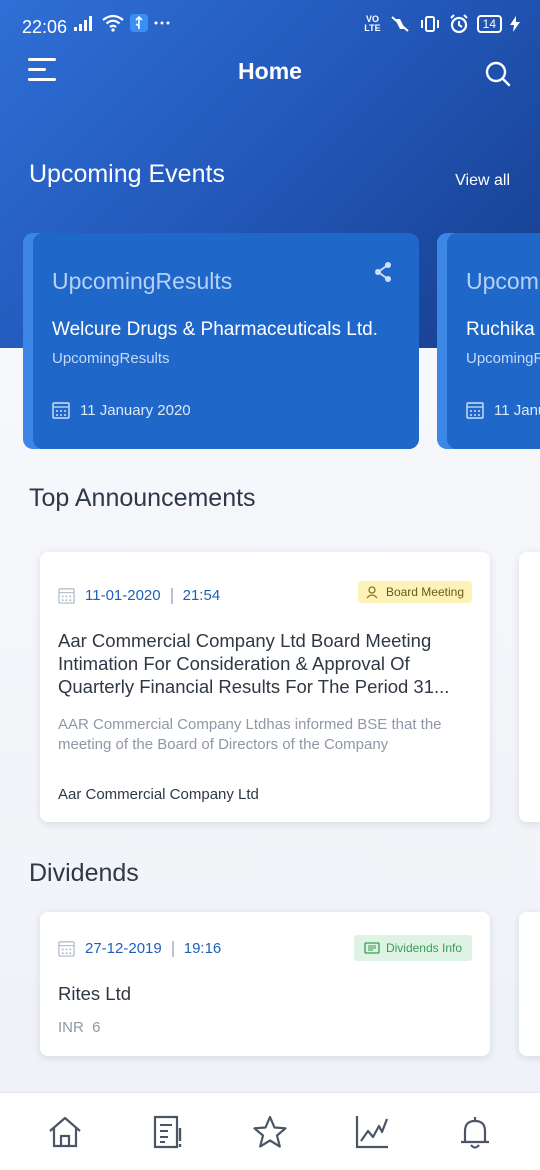 The height and width of the screenshot is (1170, 540). Describe the element at coordinates (139, 23) in the screenshot. I see `usb-icon` at that location.